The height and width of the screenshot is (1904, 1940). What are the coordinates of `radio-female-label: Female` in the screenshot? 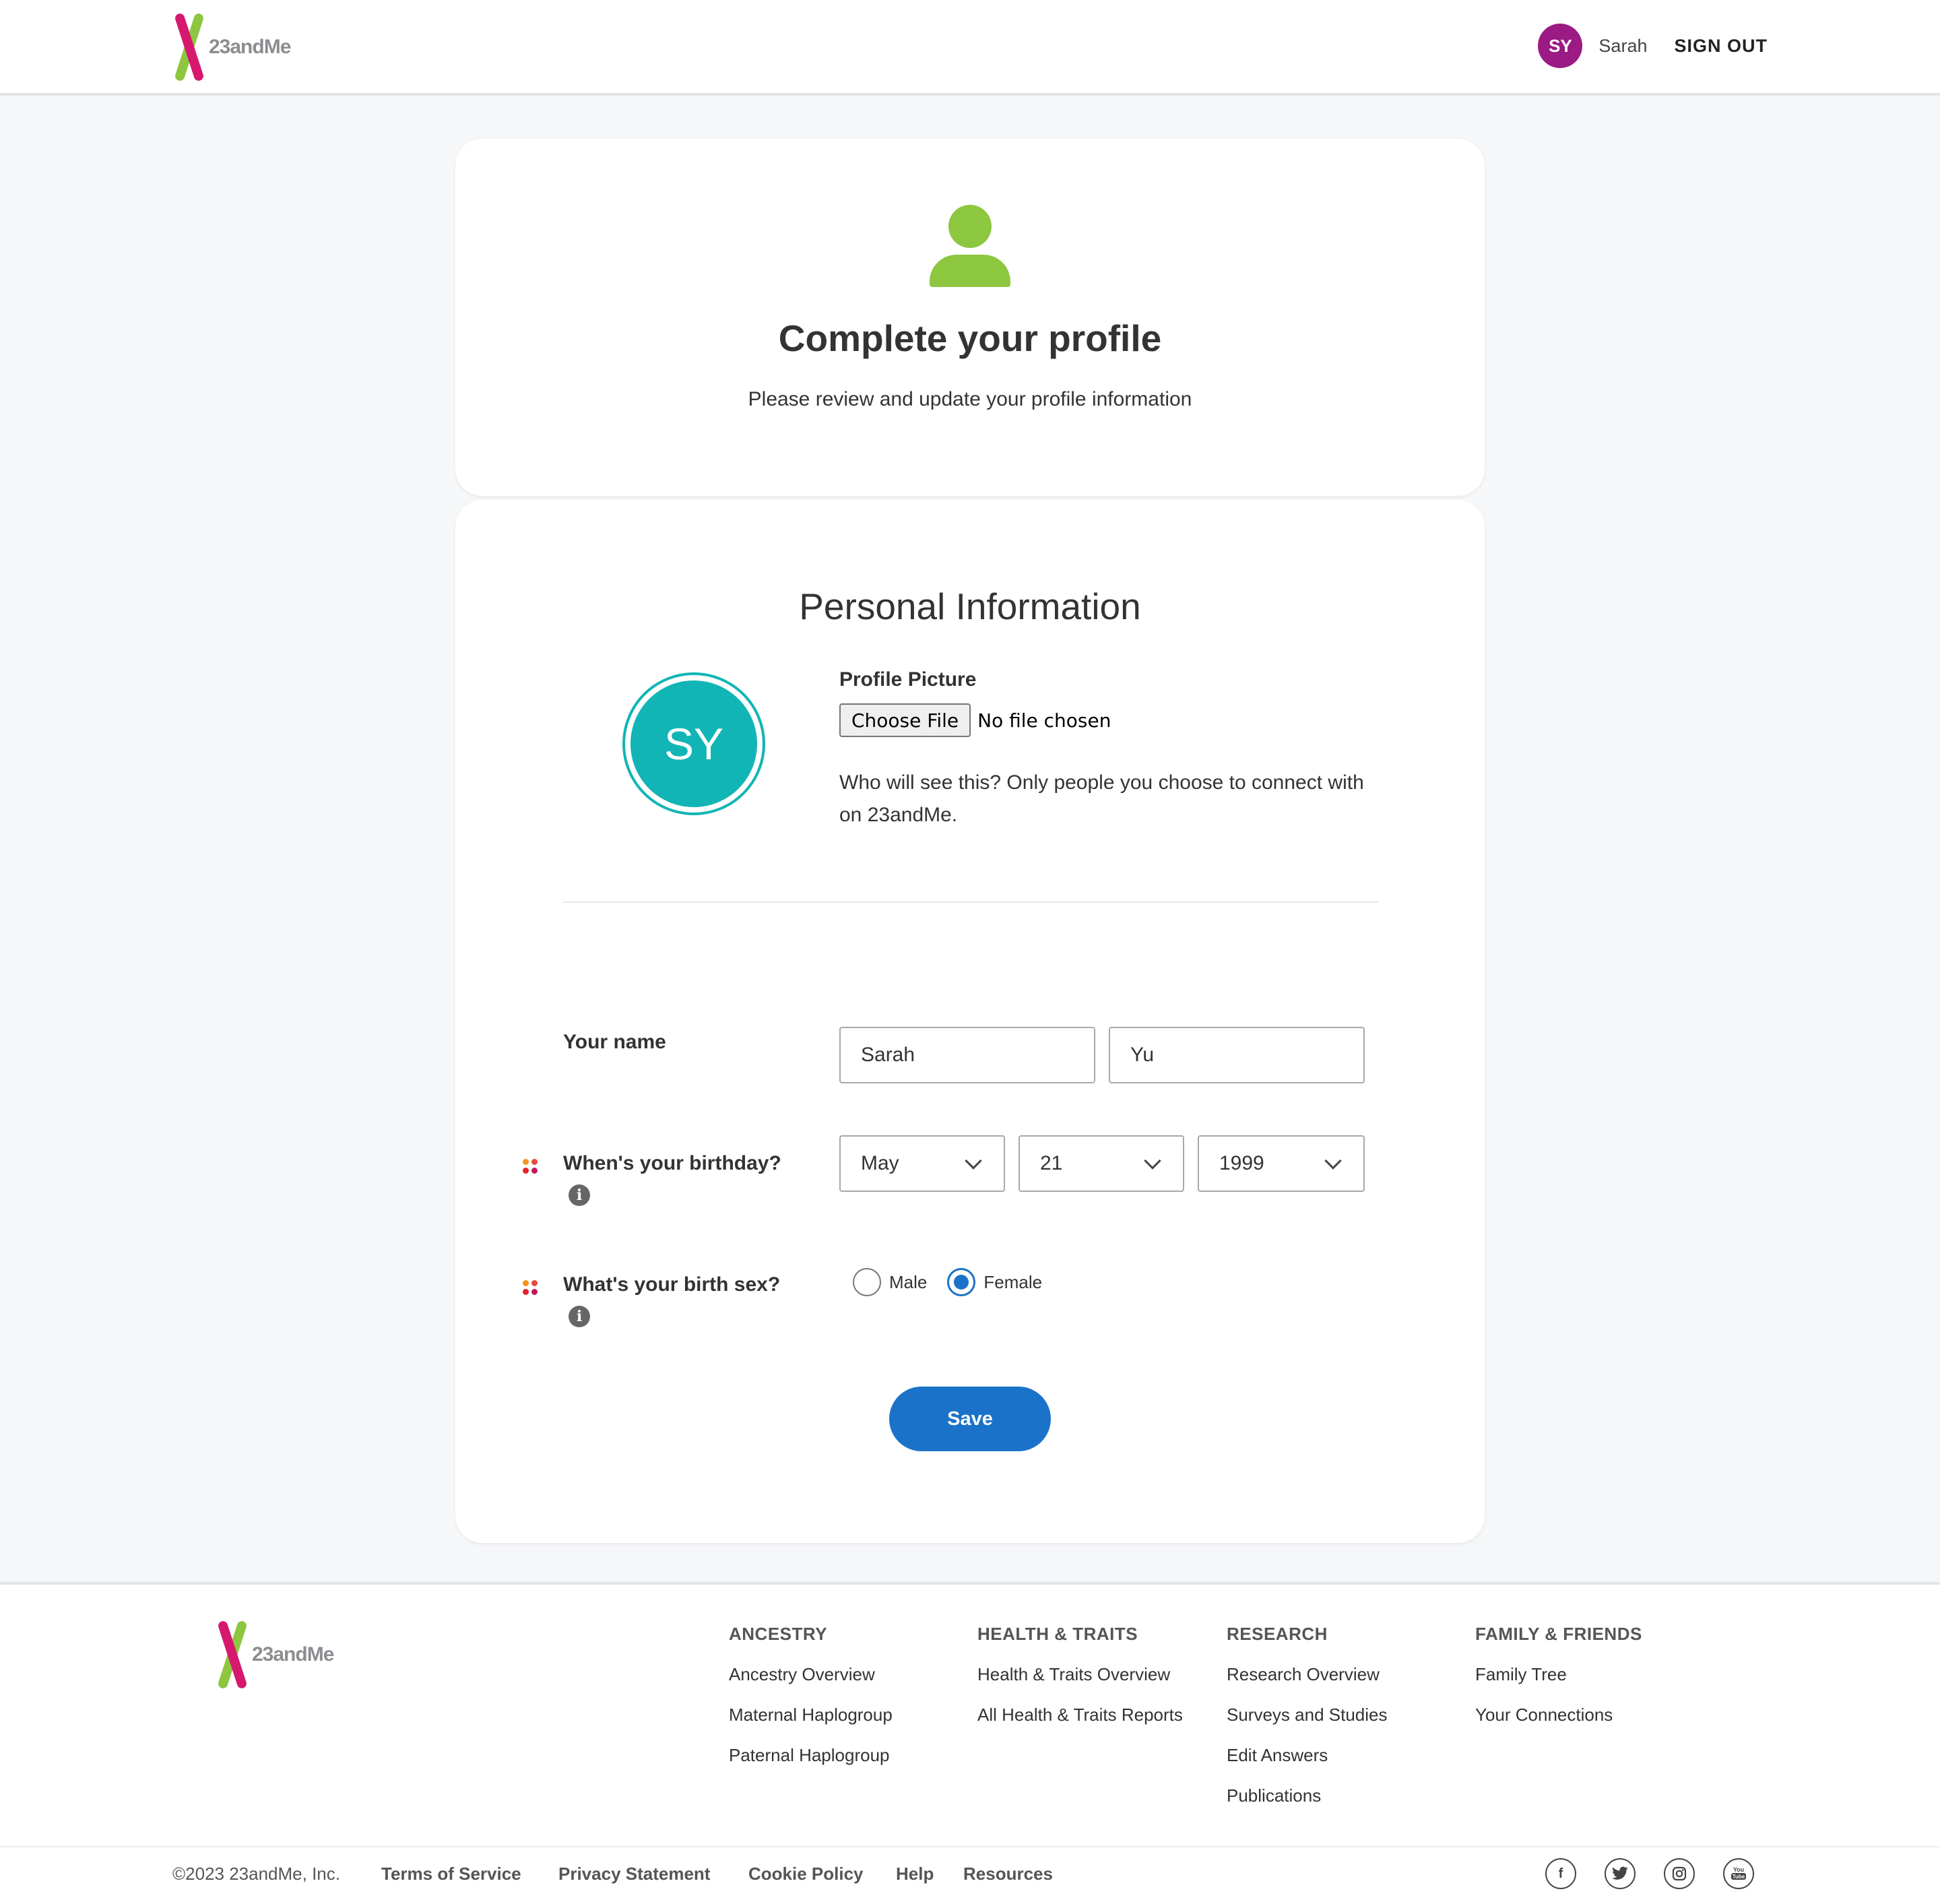 It's located at (1013, 1282).